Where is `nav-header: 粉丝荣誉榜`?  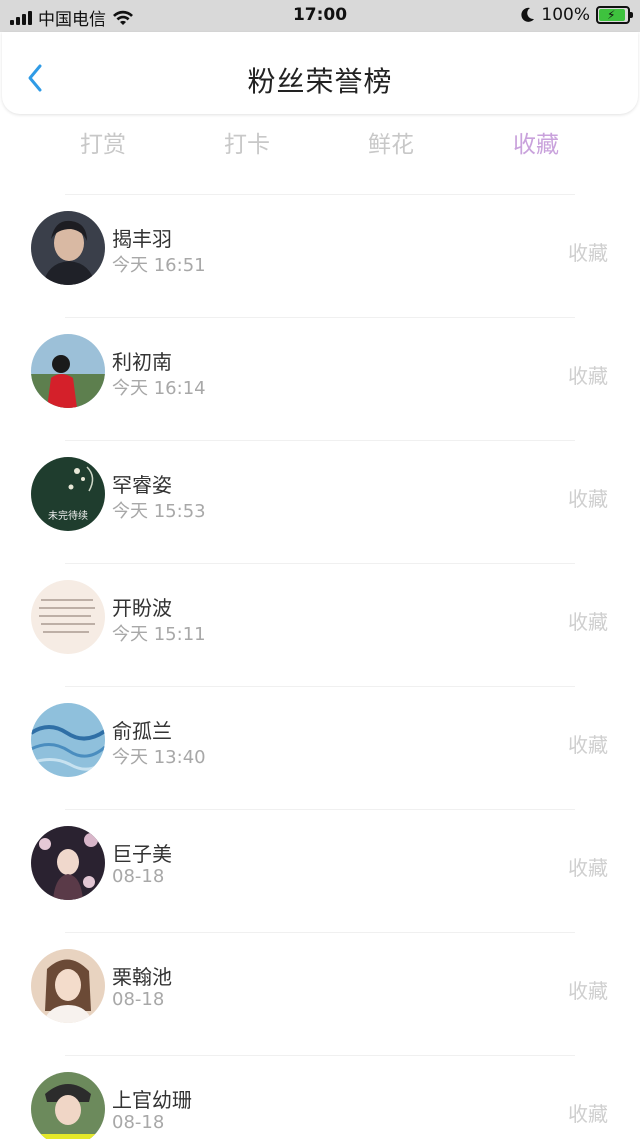
nav-header: 粉丝荣誉榜 is located at coordinates (320, 73).